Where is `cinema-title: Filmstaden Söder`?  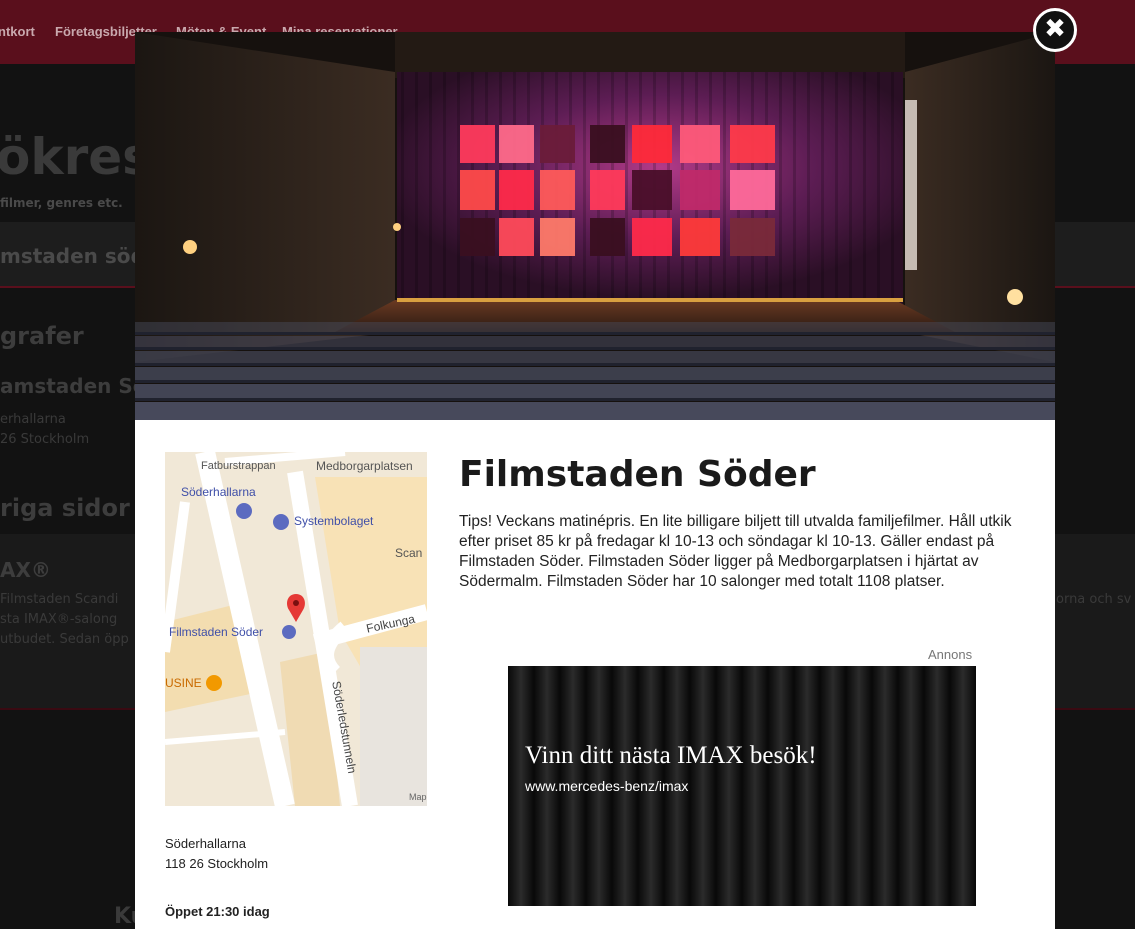 cinema-title: Filmstaden Söder is located at coordinates (637, 474).